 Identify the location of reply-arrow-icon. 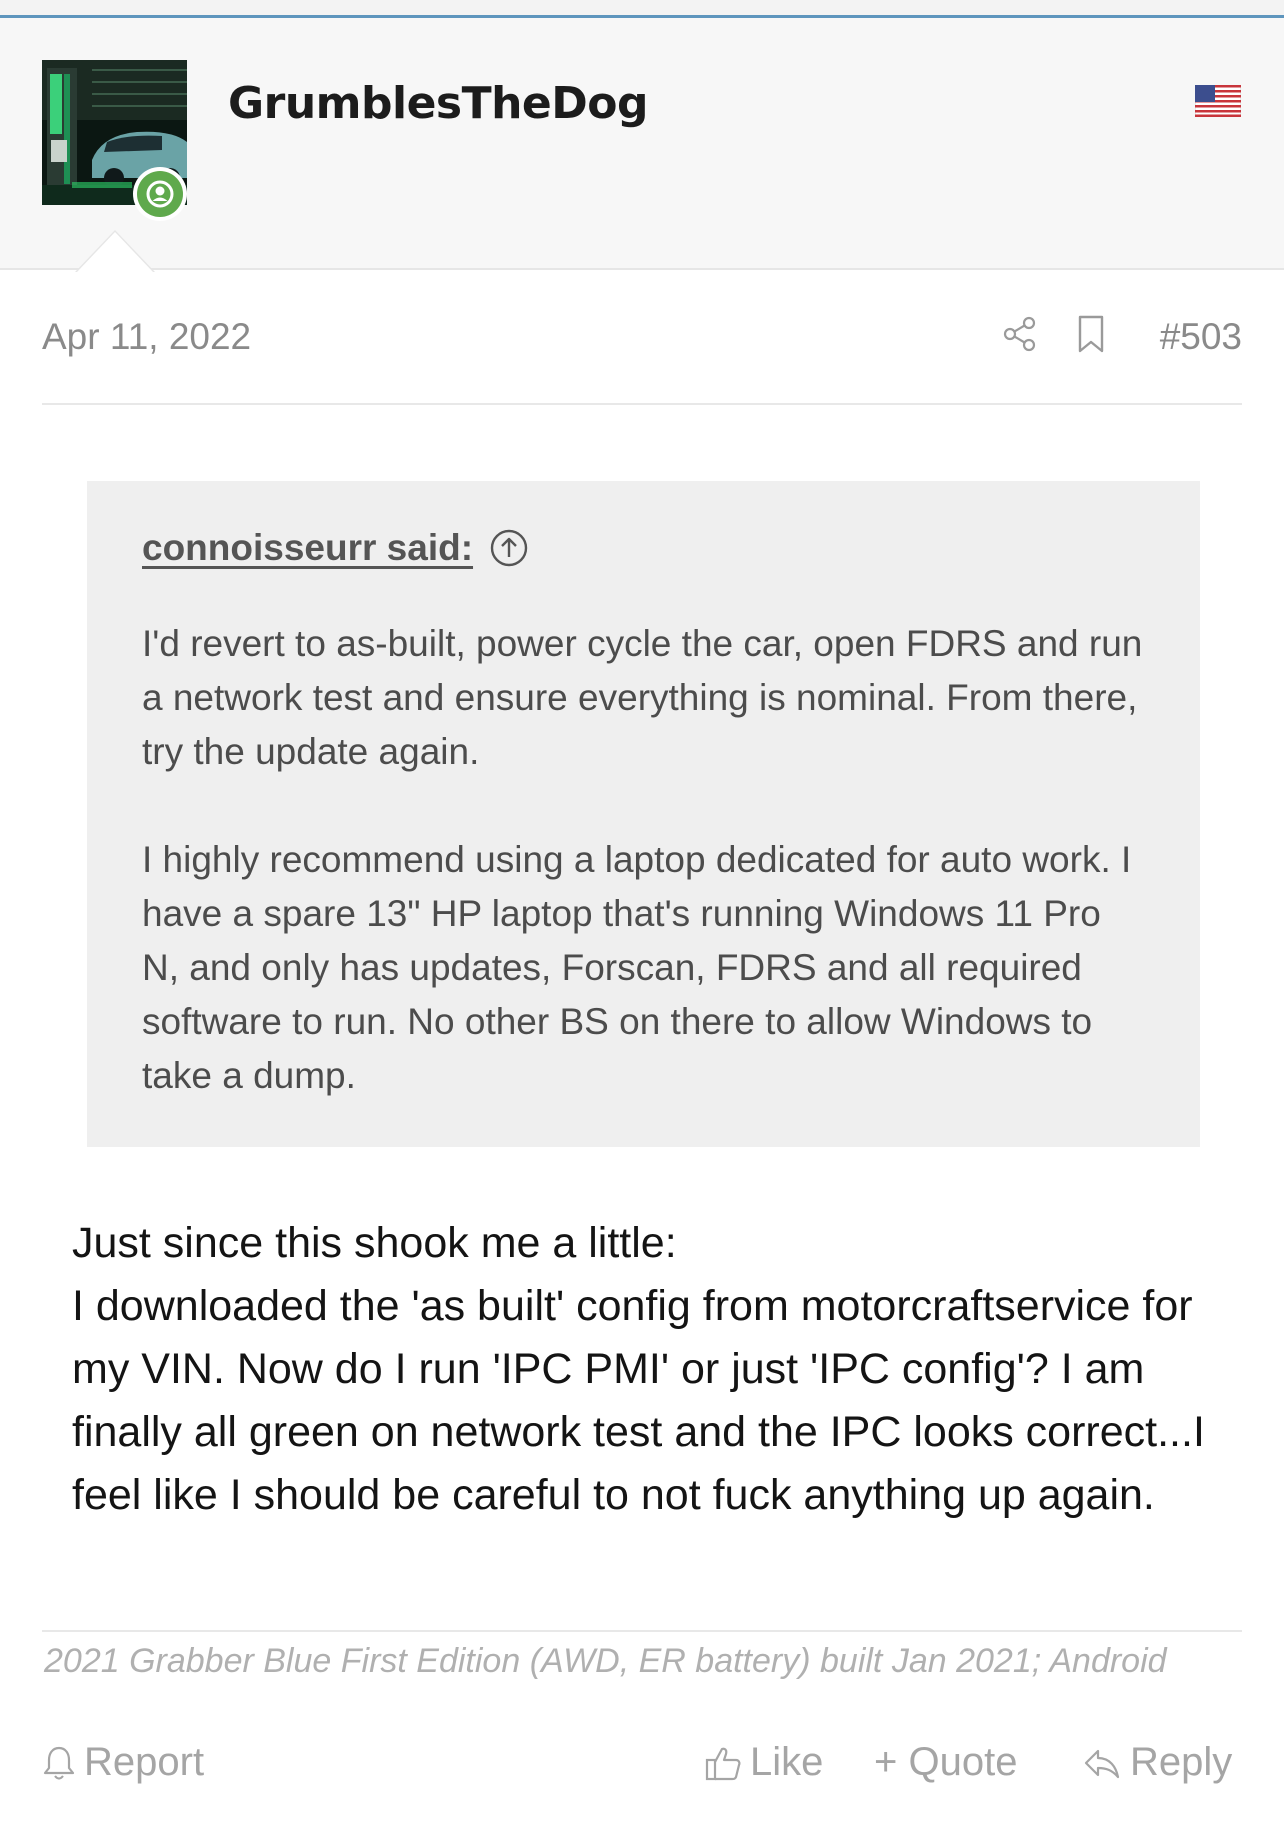
(1102, 1763).